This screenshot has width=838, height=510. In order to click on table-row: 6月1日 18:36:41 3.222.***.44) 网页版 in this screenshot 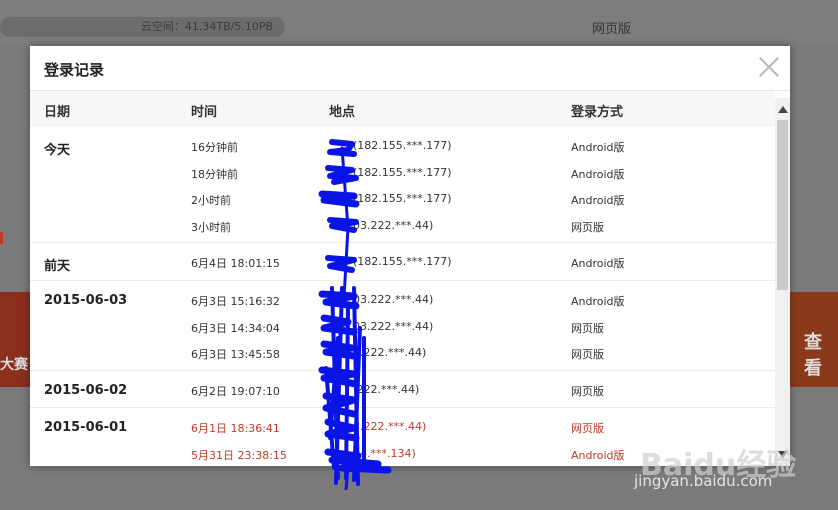, I will do `click(402, 426)`.